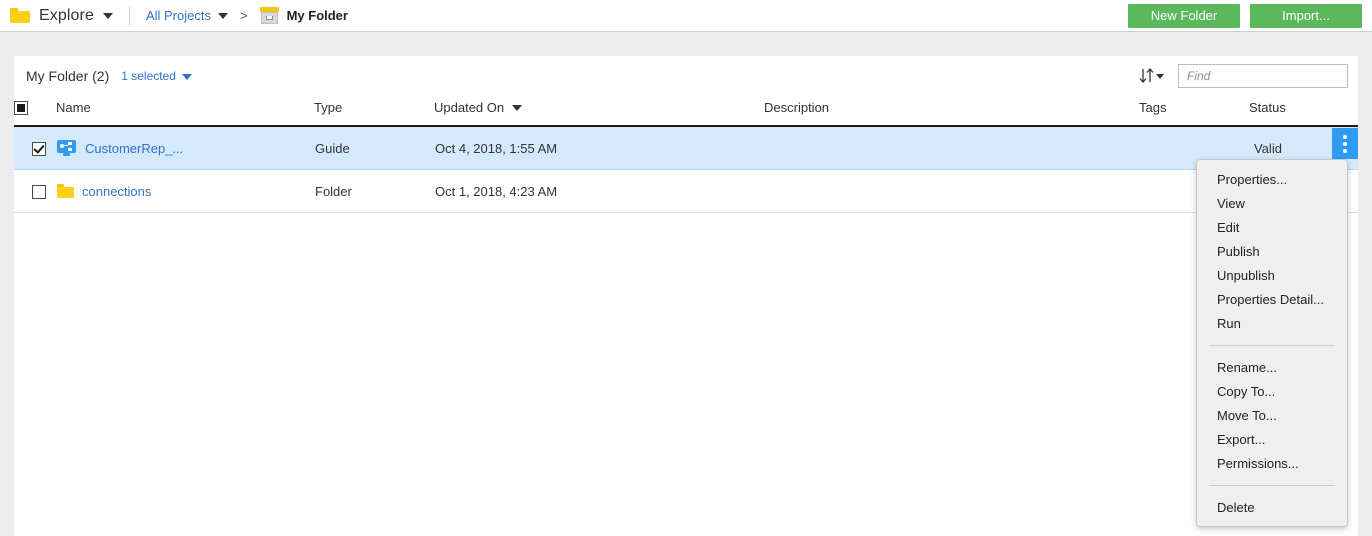  What do you see at coordinates (178, 15) in the screenshot?
I see `breadcrumb-all-projects: All Projects` at bounding box center [178, 15].